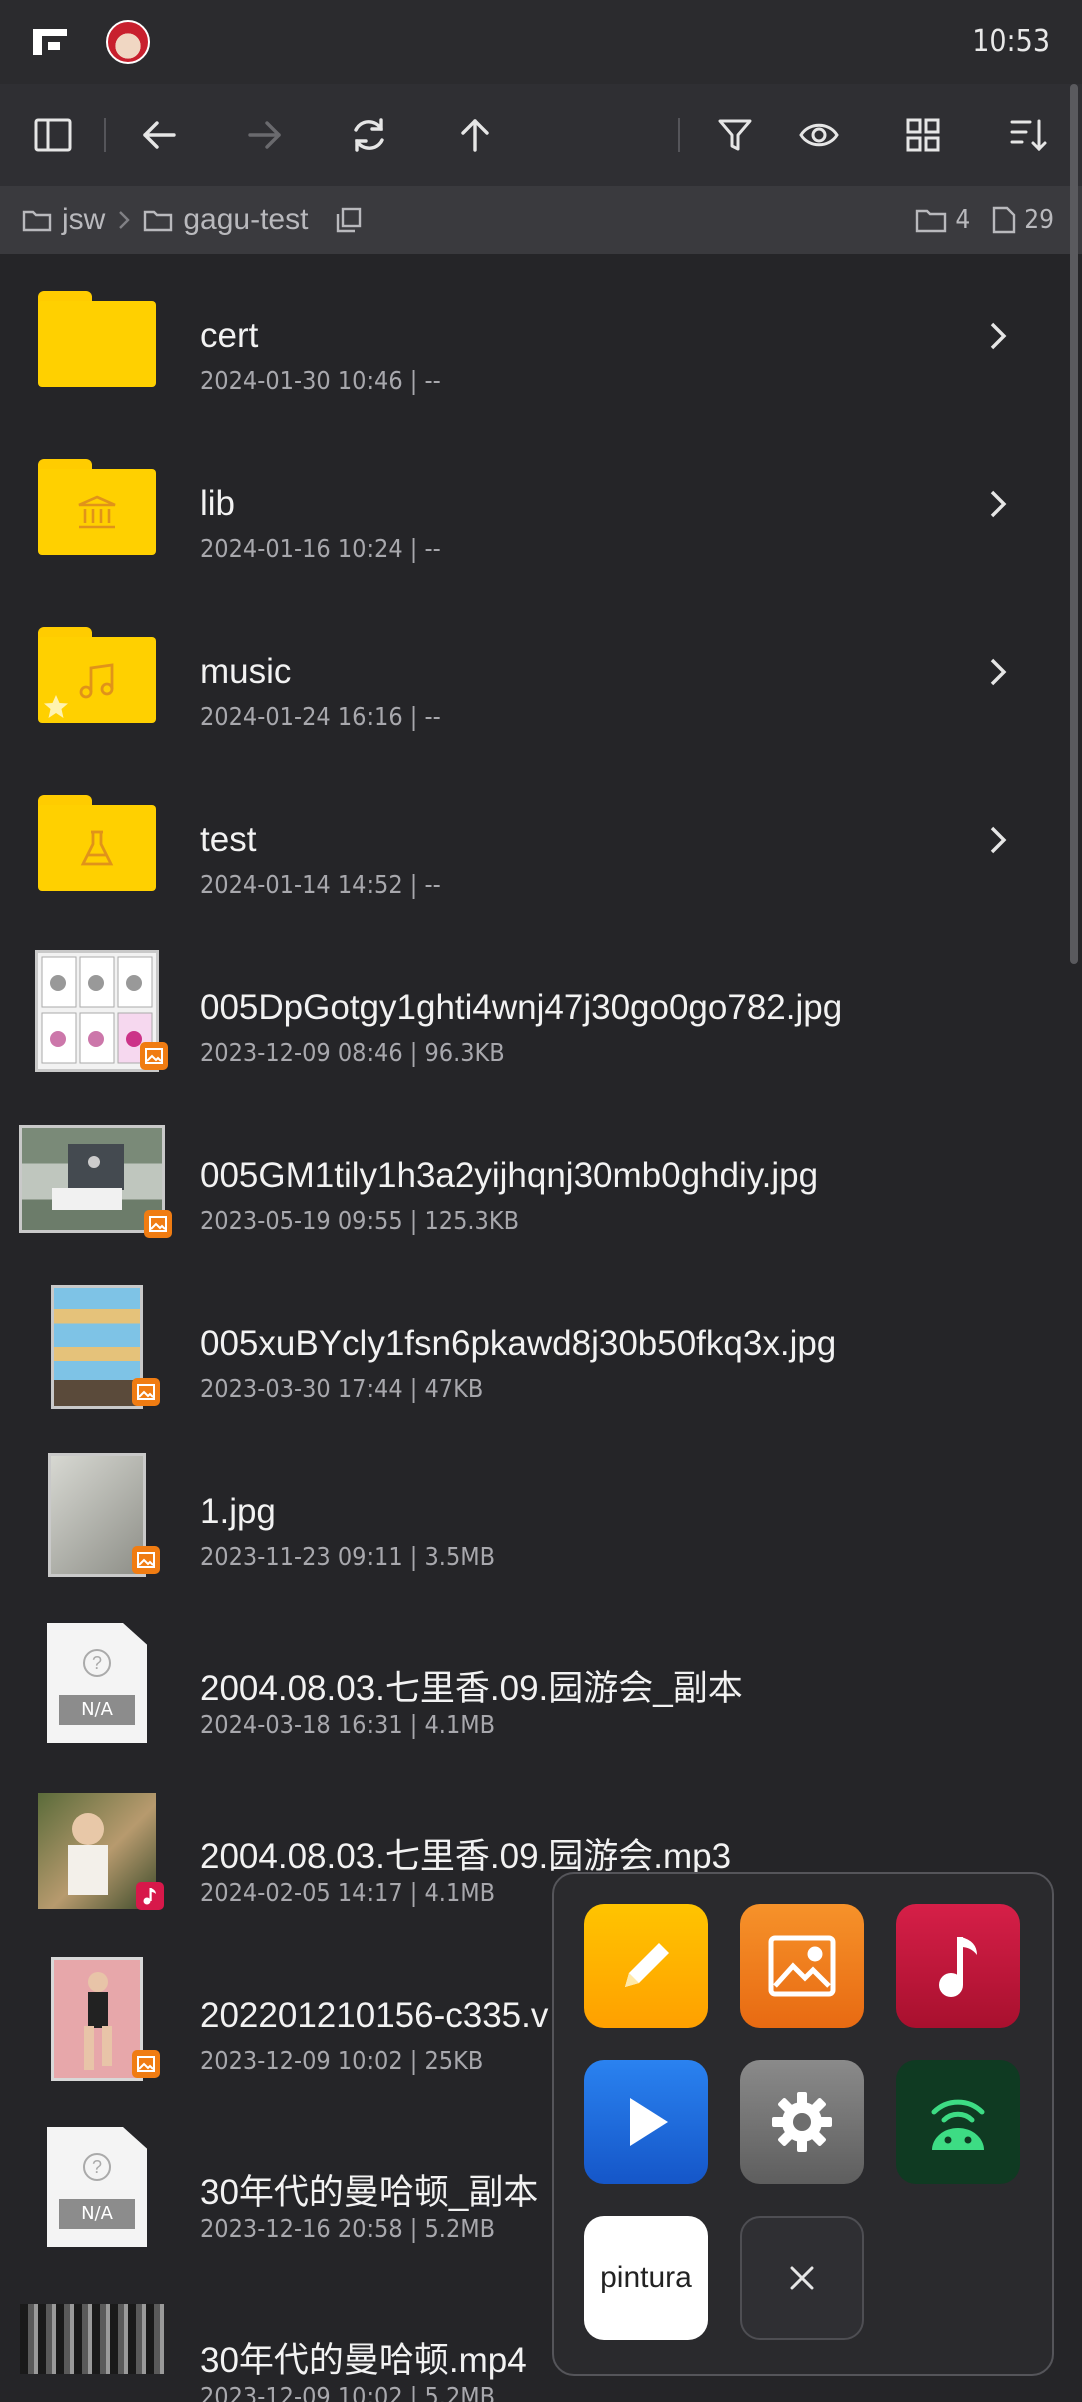 Image resolution: width=1082 pixels, height=2402 pixels. I want to click on close-launcher-button, so click(802, 2278).